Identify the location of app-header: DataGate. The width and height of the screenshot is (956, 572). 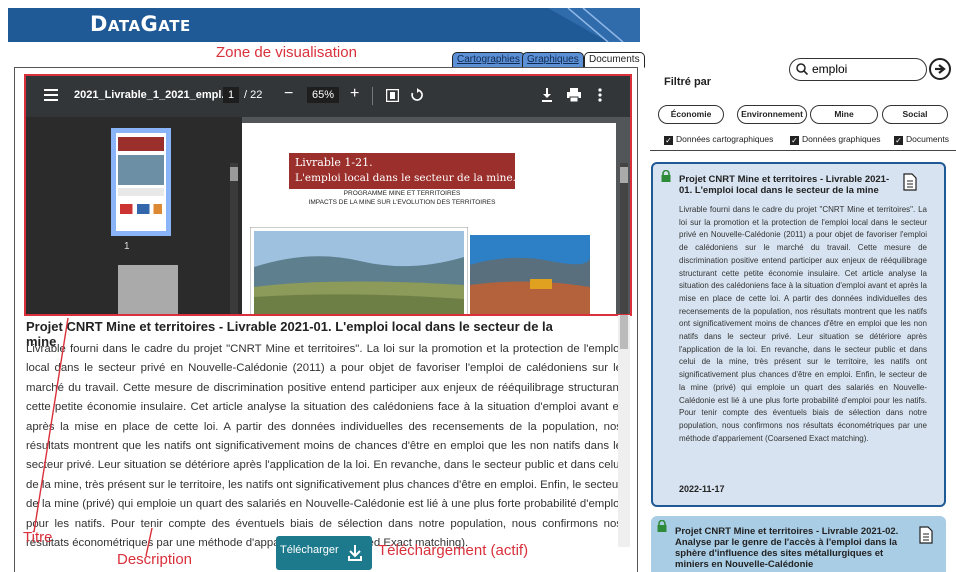
(324, 25).